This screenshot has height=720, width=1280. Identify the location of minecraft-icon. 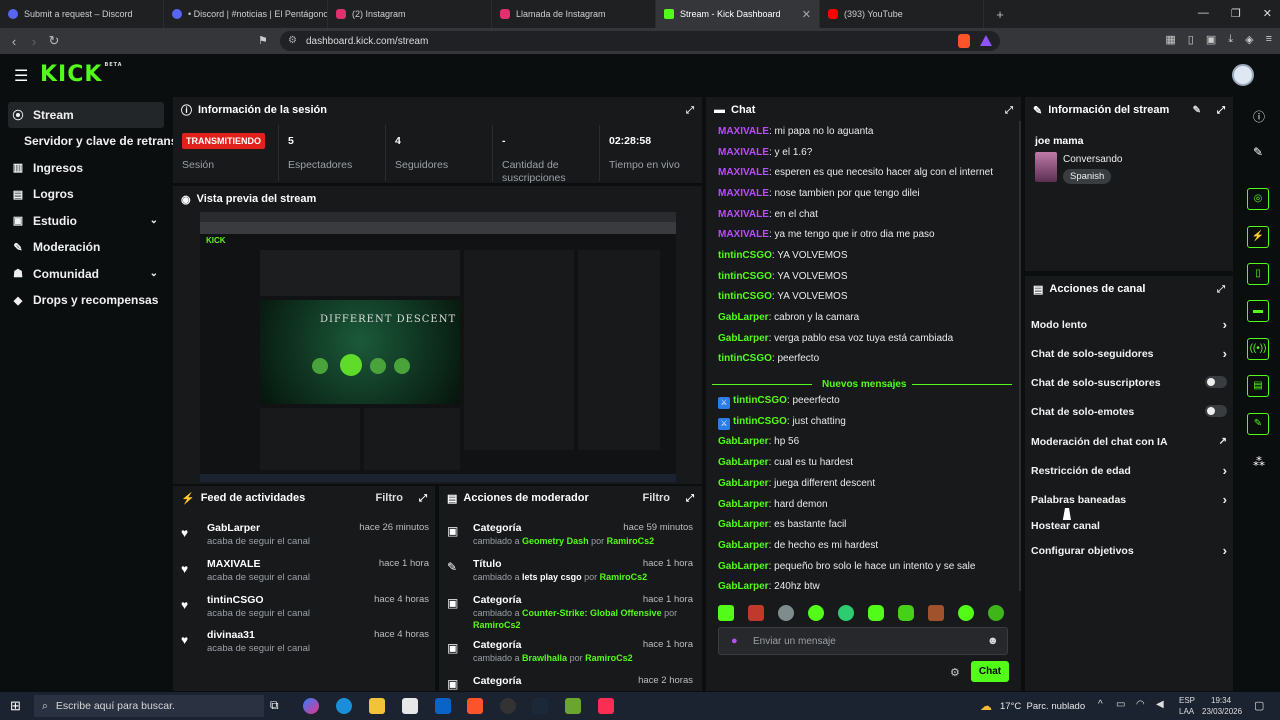
(573, 706).